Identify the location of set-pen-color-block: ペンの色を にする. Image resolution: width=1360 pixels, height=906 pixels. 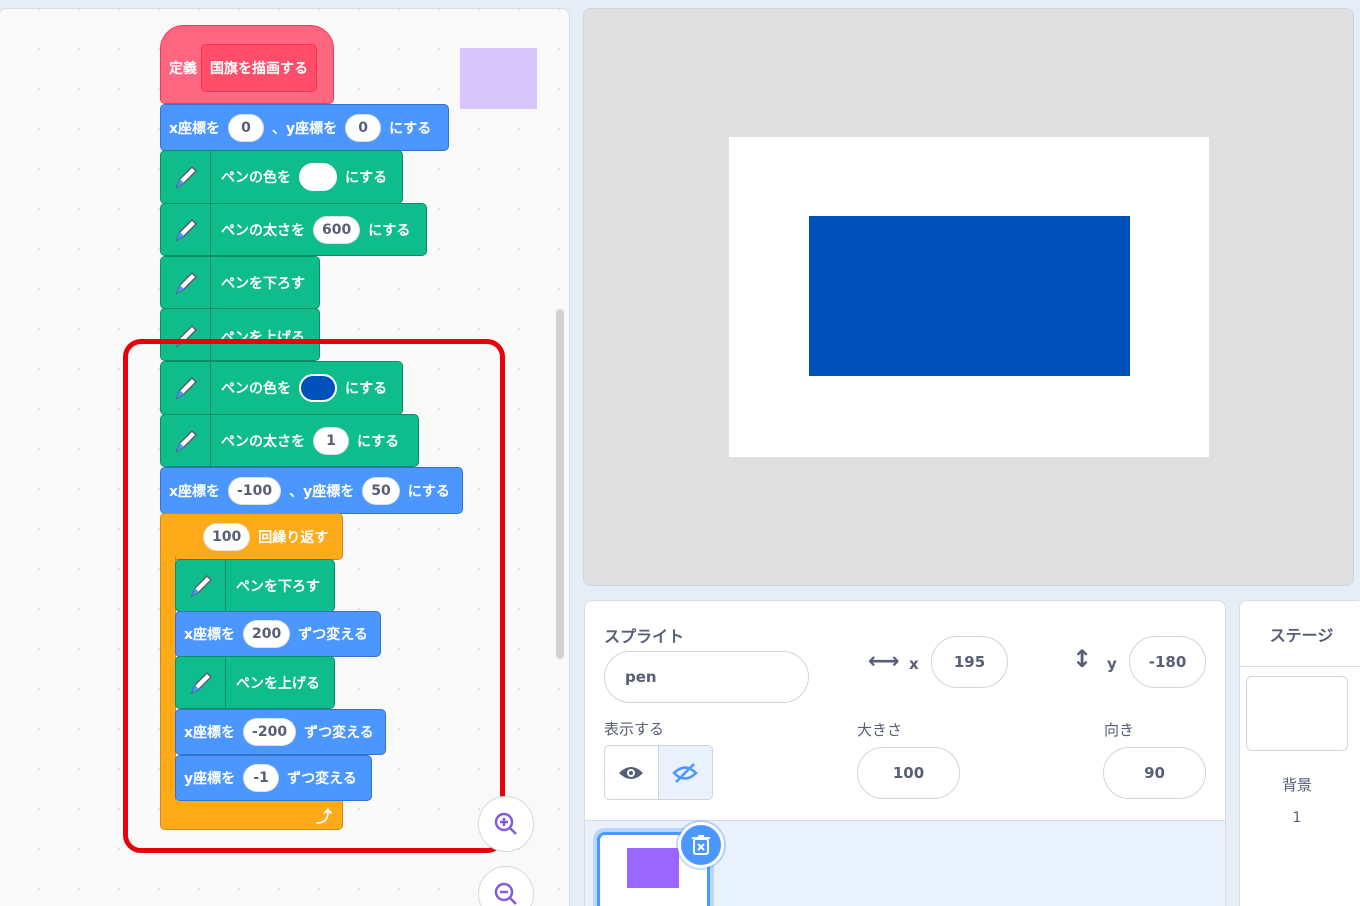
(281, 177).